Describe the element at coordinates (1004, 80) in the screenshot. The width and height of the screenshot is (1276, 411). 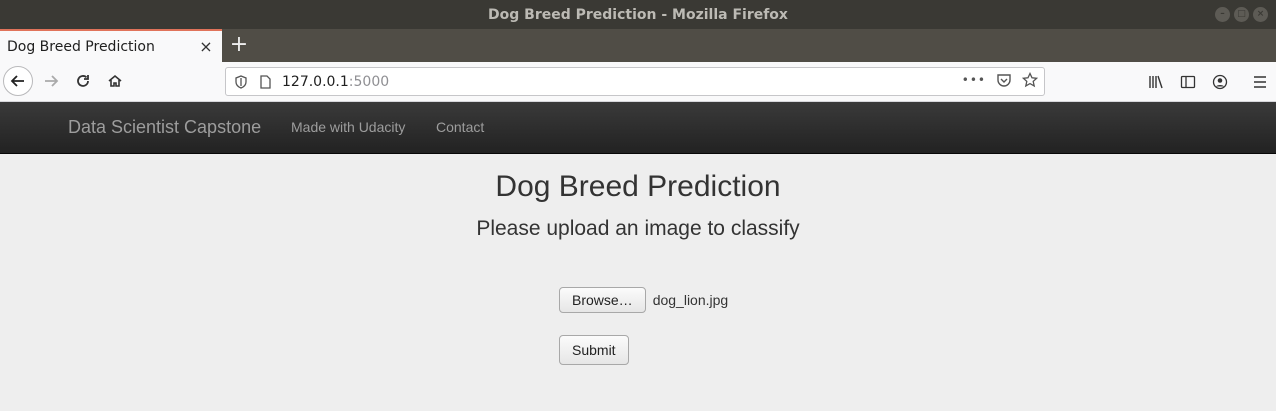
I see `pocket-icon` at that location.